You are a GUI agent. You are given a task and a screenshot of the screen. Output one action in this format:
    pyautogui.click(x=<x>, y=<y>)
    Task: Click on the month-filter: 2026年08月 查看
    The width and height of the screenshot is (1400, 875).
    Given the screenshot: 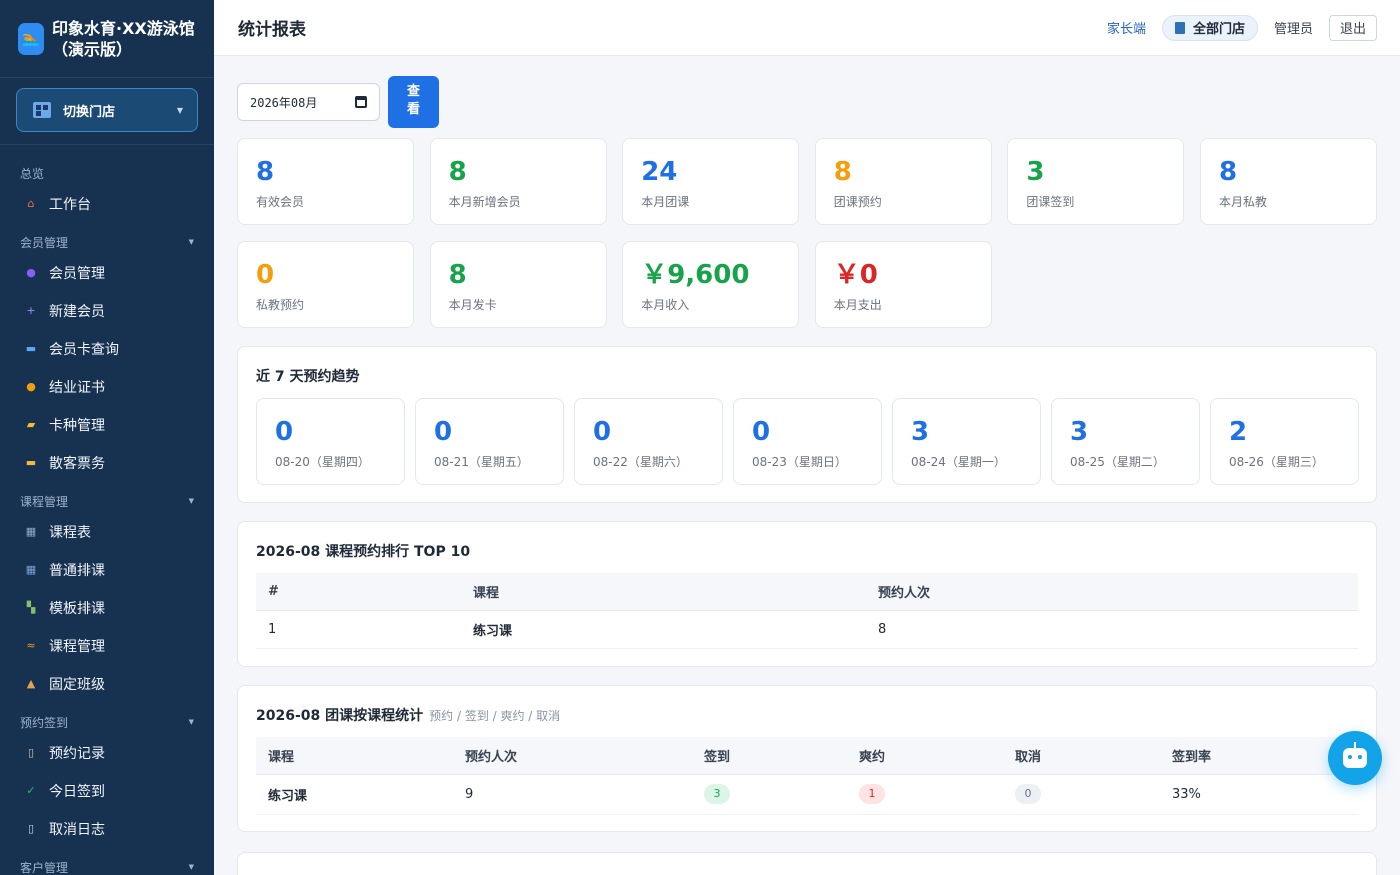 What is the action you would take?
    pyautogui.click(x=338, y=102)
    